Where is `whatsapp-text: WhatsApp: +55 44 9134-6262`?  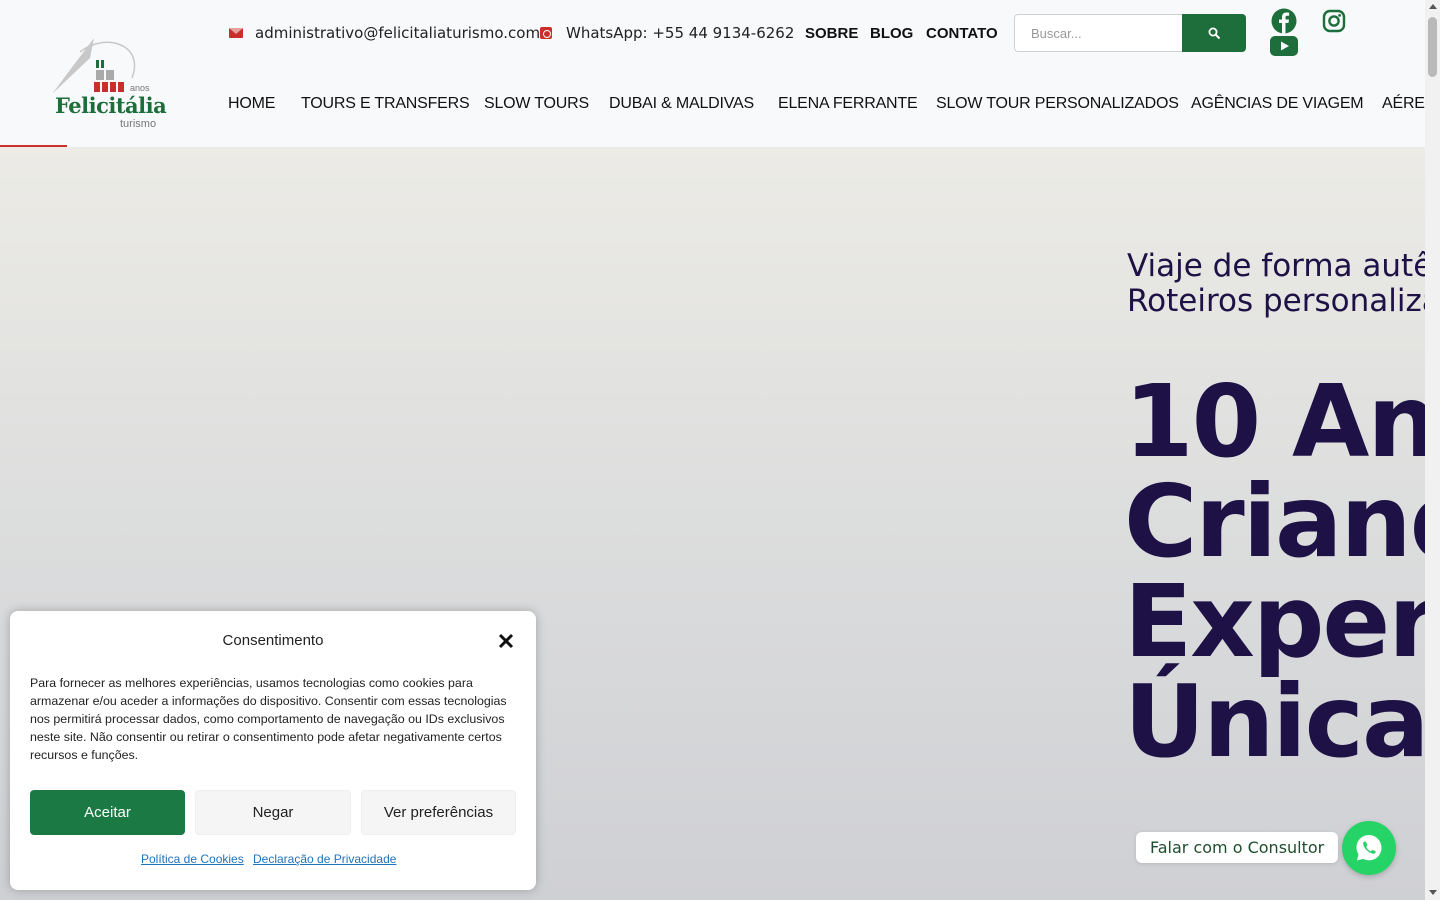 whatsapp-text: WhatsApp: +55 44 9134-6262 is located at coordinates (680, 33).